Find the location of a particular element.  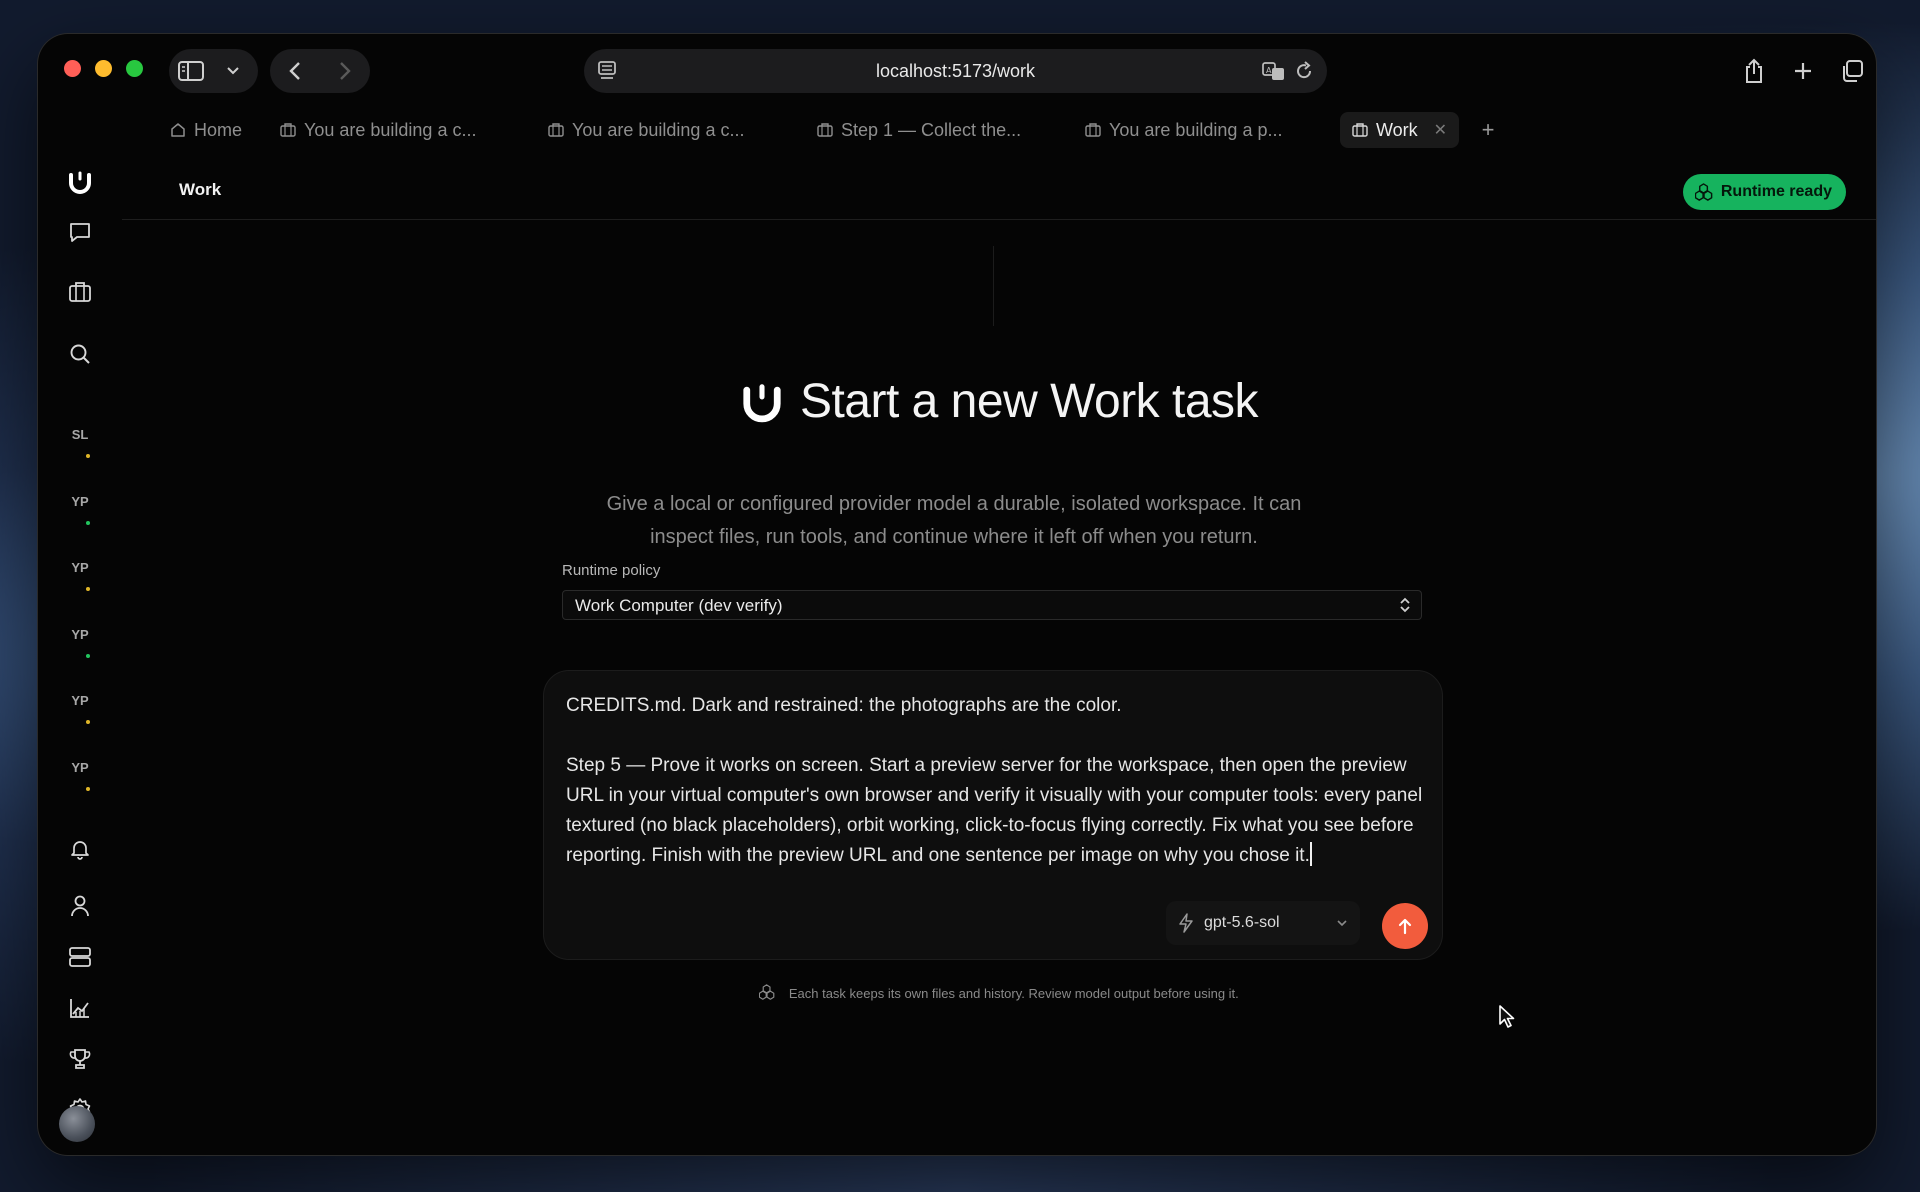

mouse-cursor-icon is located at coordinates (1507, 1019).